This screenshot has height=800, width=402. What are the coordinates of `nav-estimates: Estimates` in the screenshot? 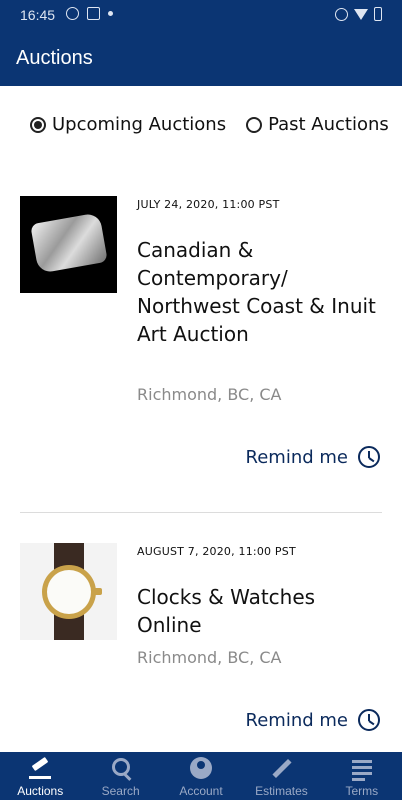 It's located at (281, 776).